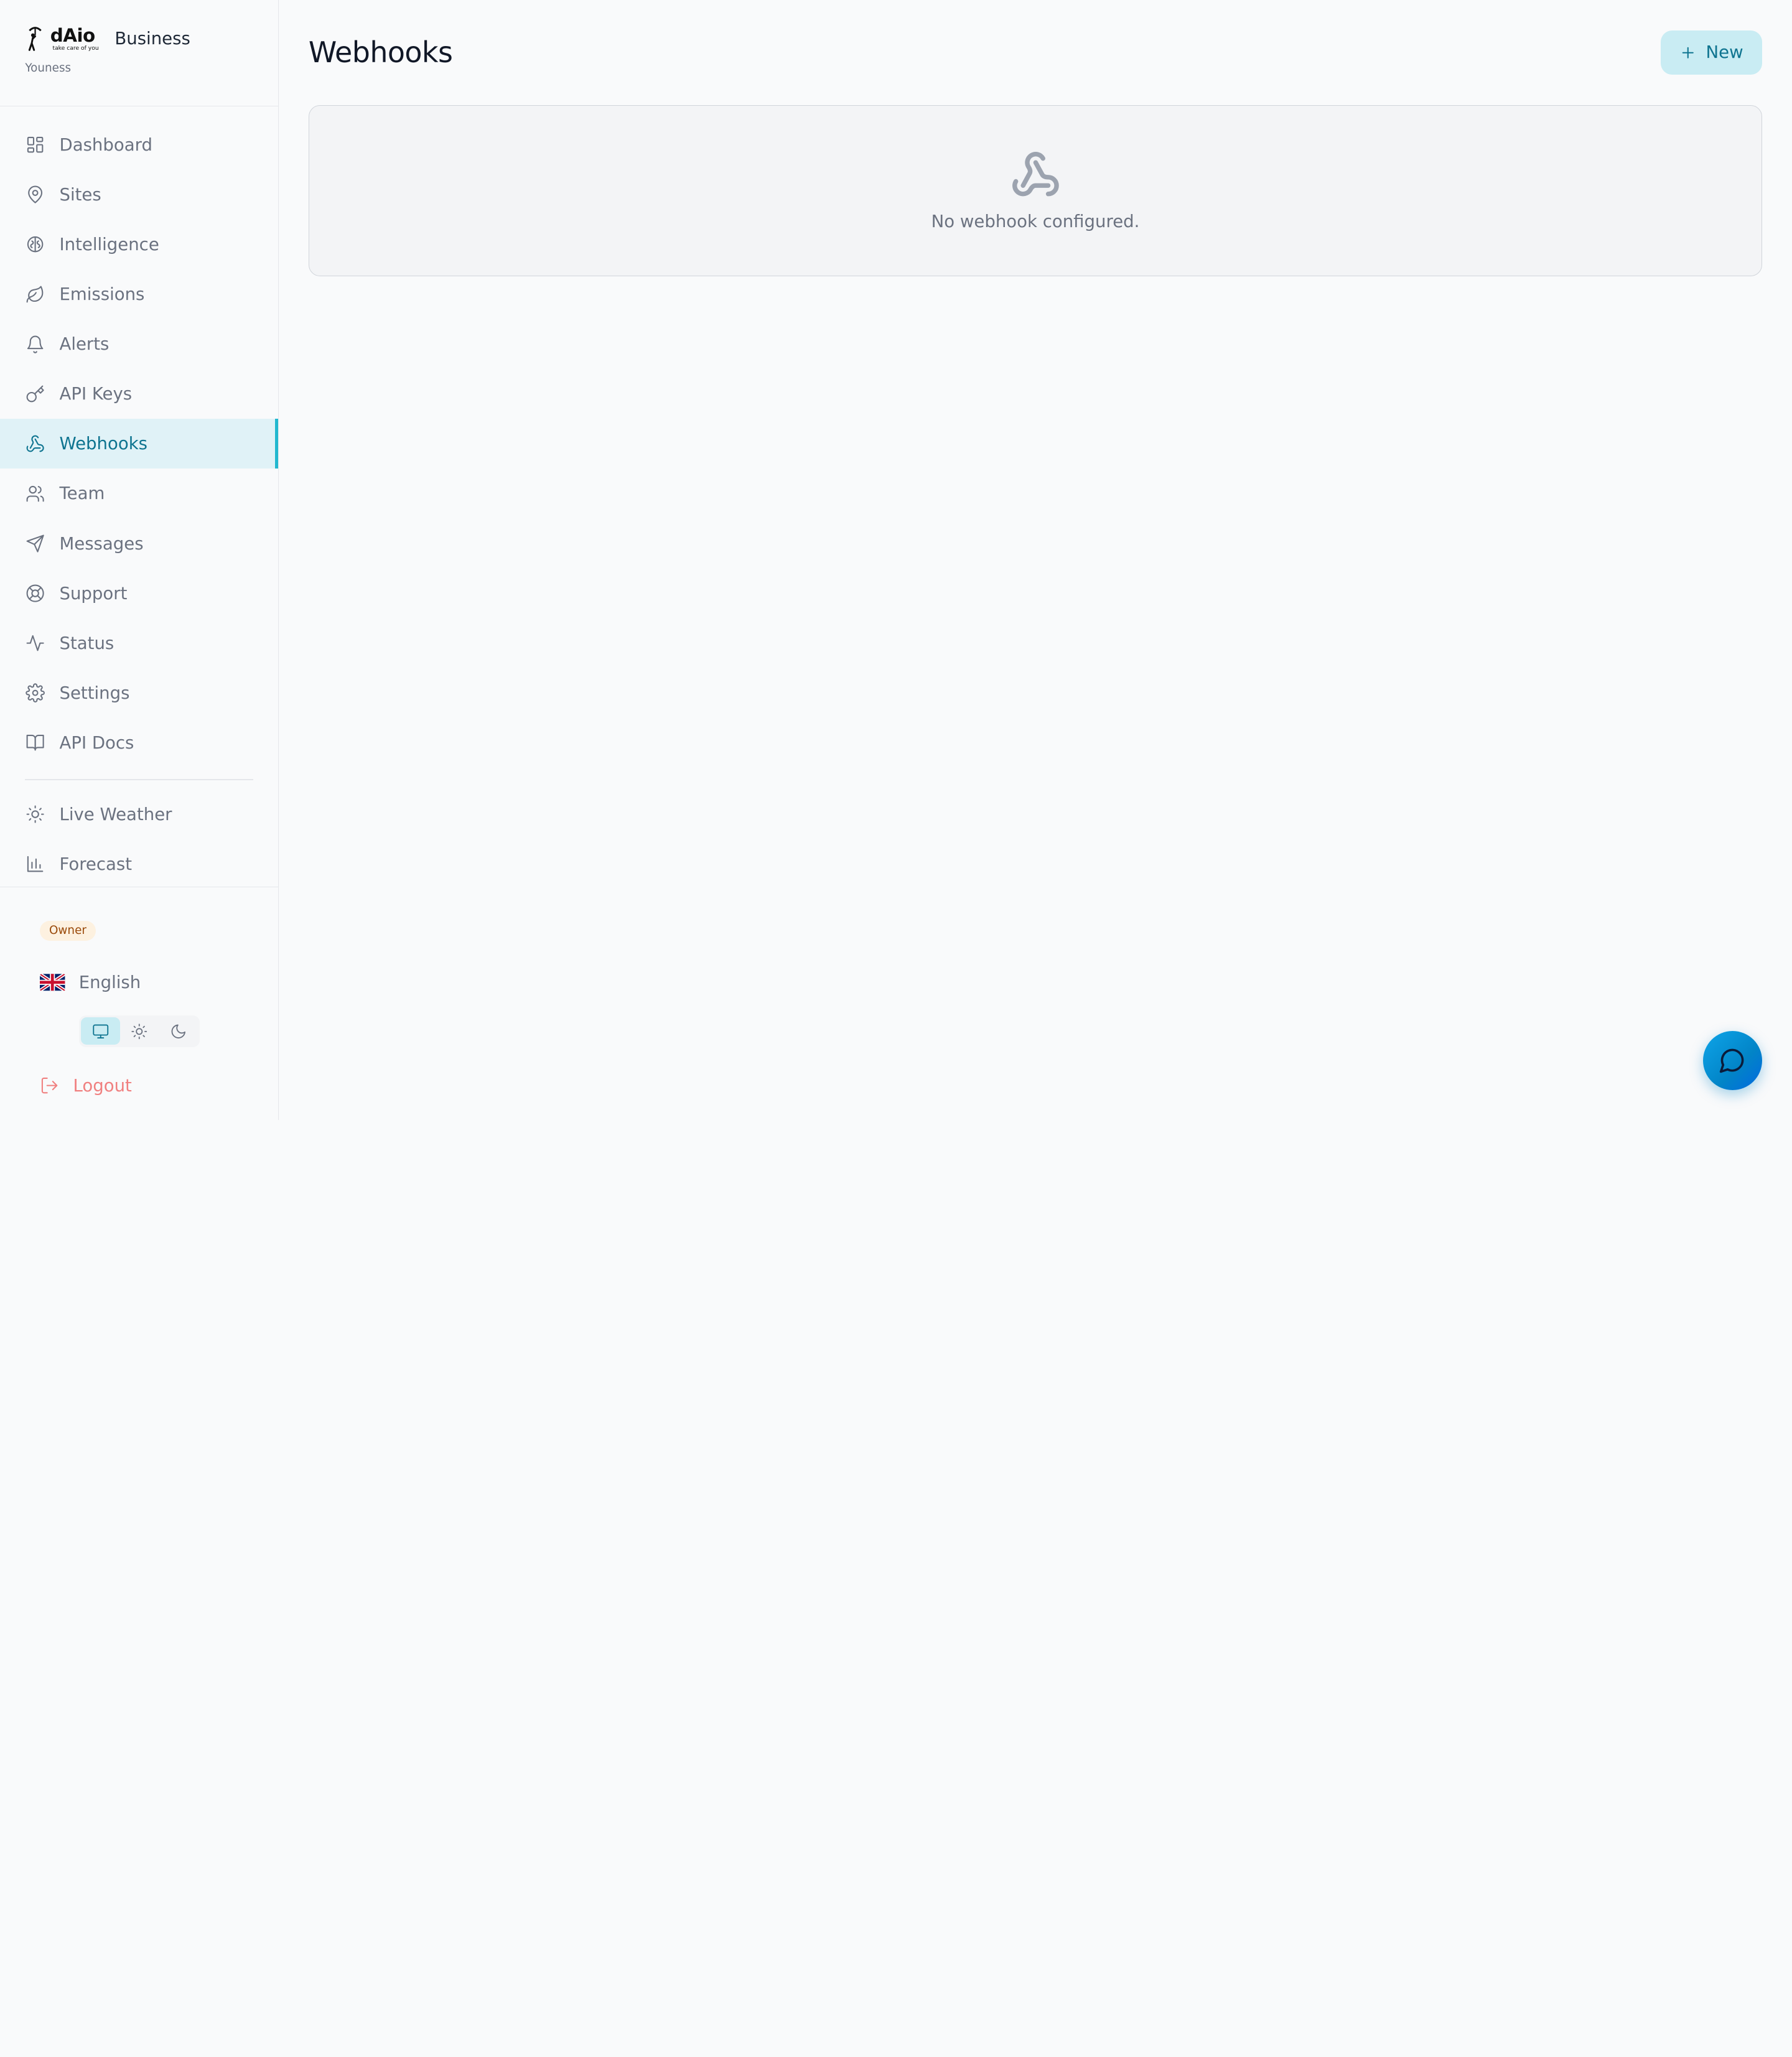 This screenshot has width=1792, height=2057. I want to click on sidebar-item-label: Emissions, so click(102, 294).